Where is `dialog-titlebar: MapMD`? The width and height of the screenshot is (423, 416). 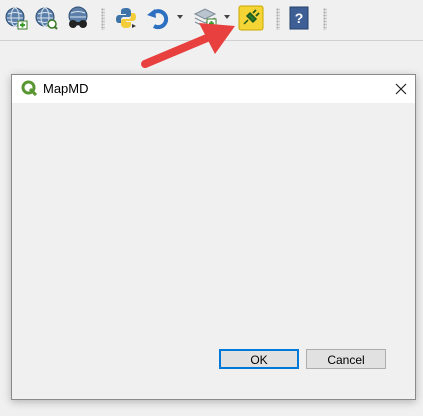 dialog-titlebar: MapMD is located at coordinates (213, 89).